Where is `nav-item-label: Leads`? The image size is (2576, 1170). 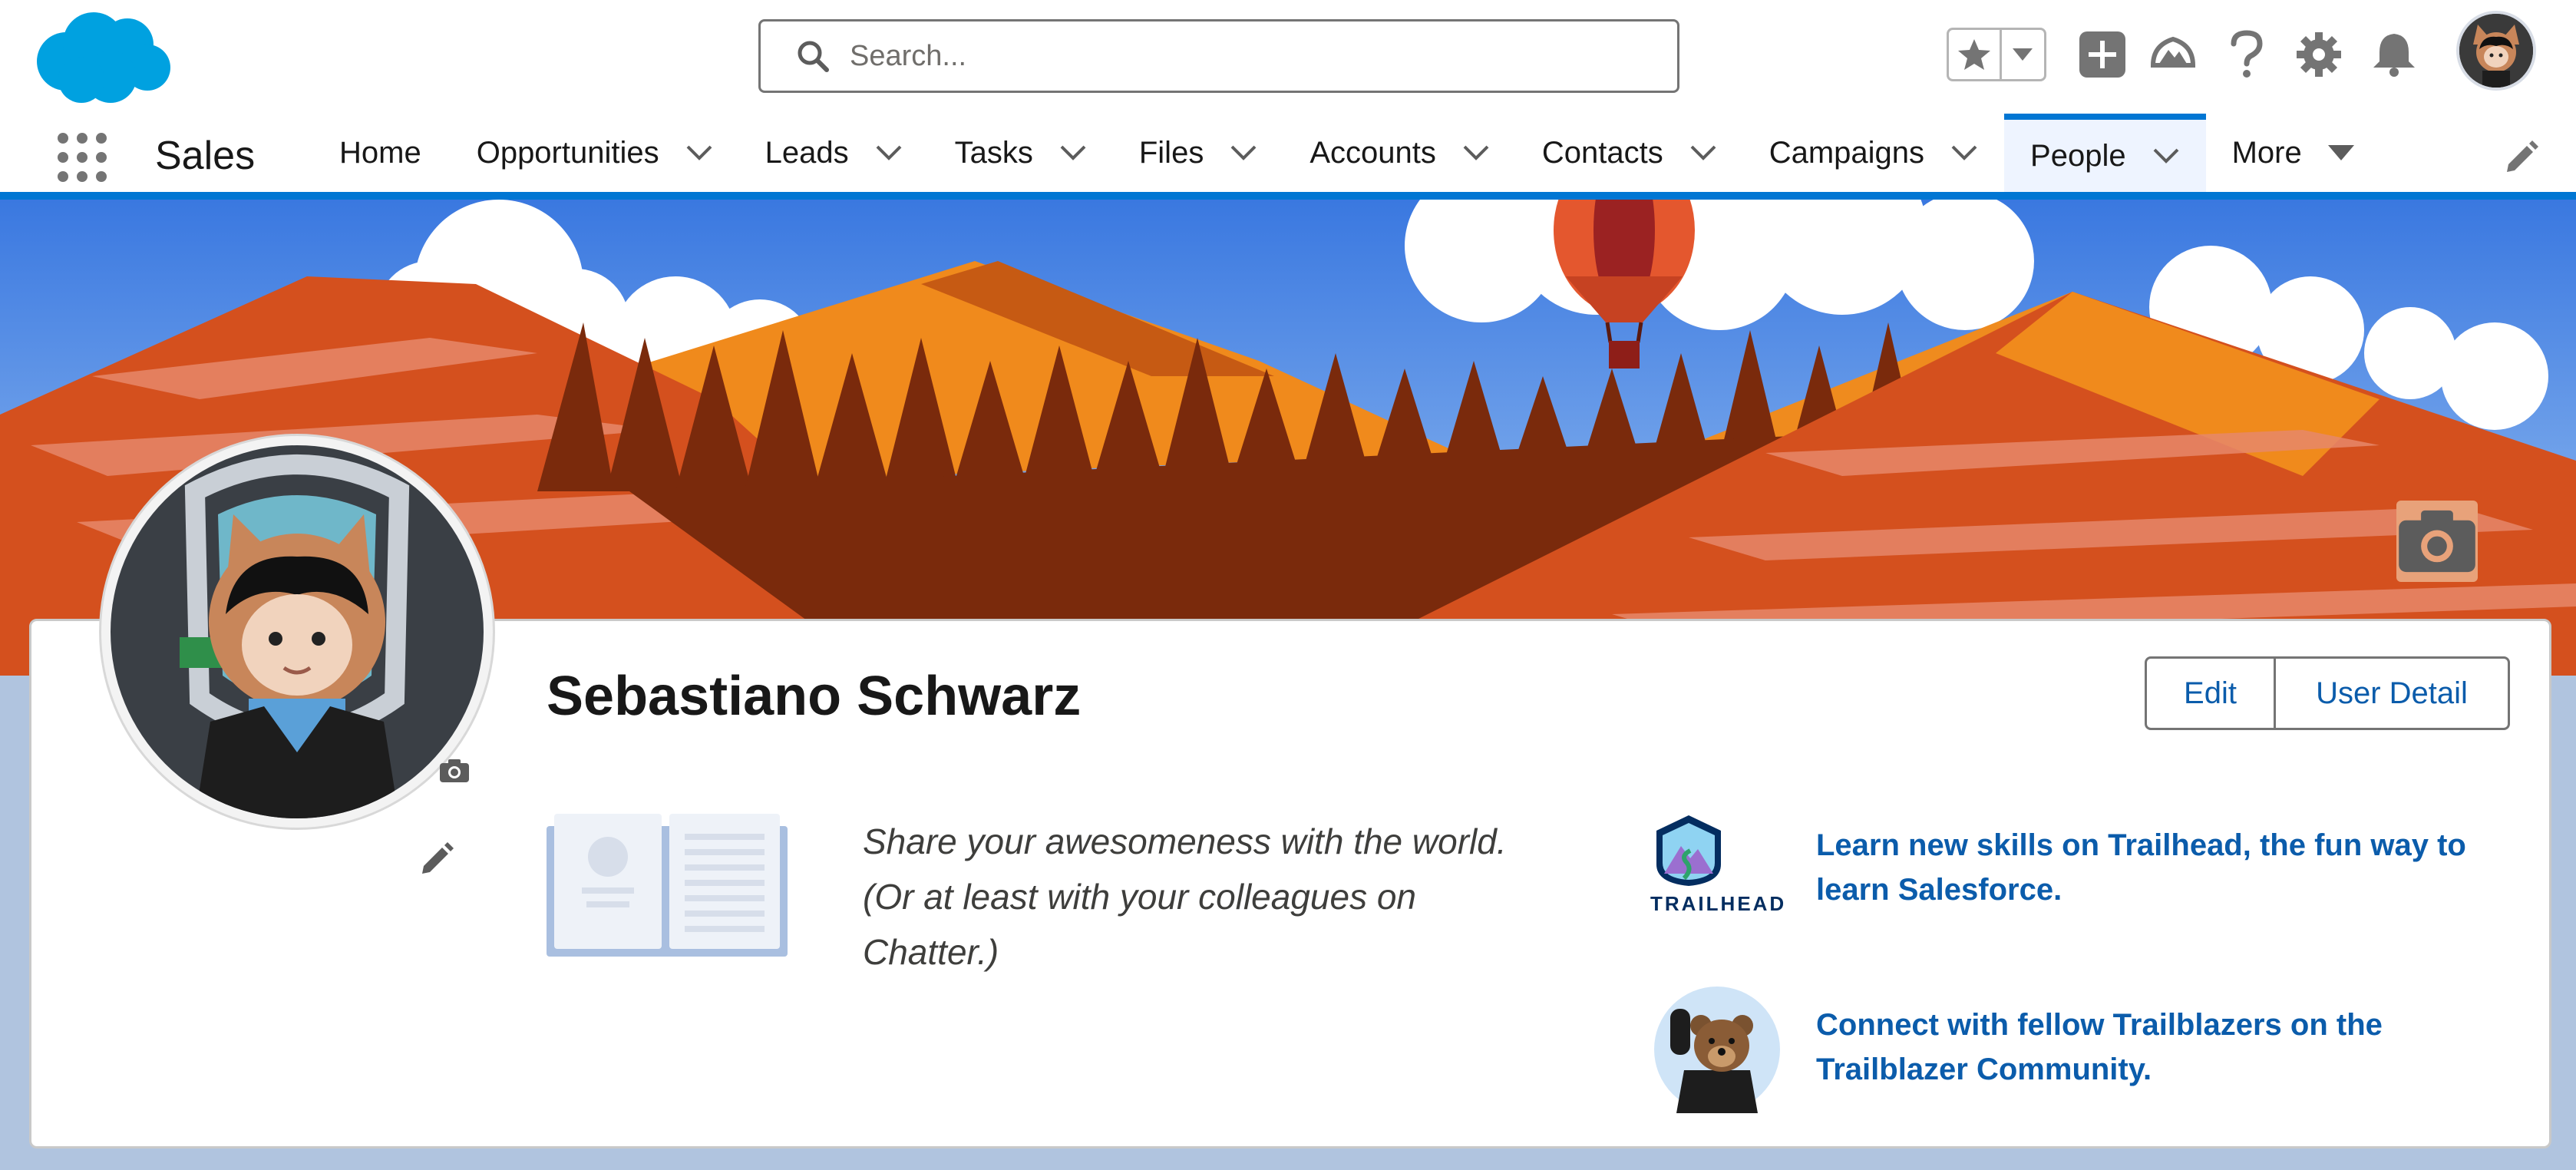
nav-item-label: Leads is located at coordinates (807, 152).